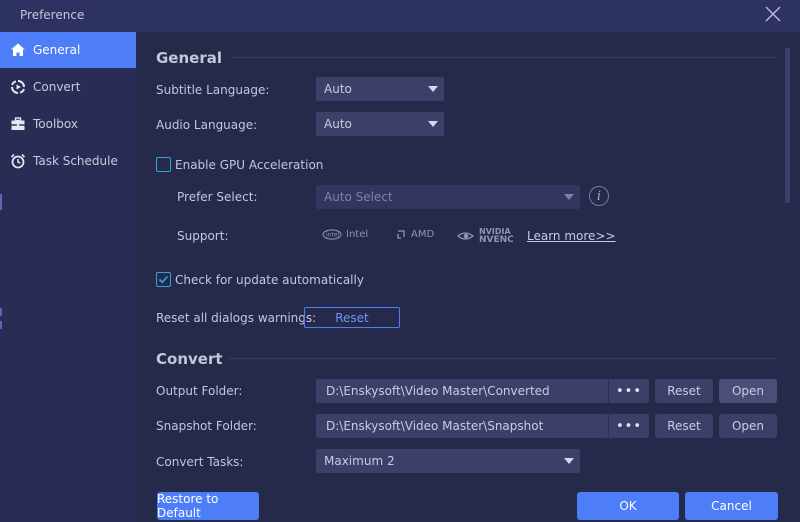  I want to click on check-update-checkbox, so click(163, 279).